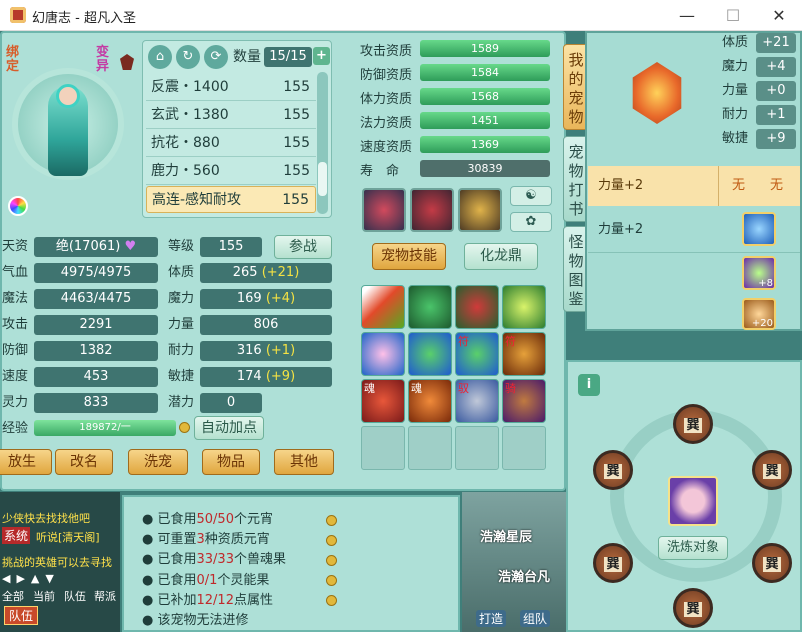 This screenshot has width=802, height=632. I want to click on maximize-button: ☐, so click(733, 15).